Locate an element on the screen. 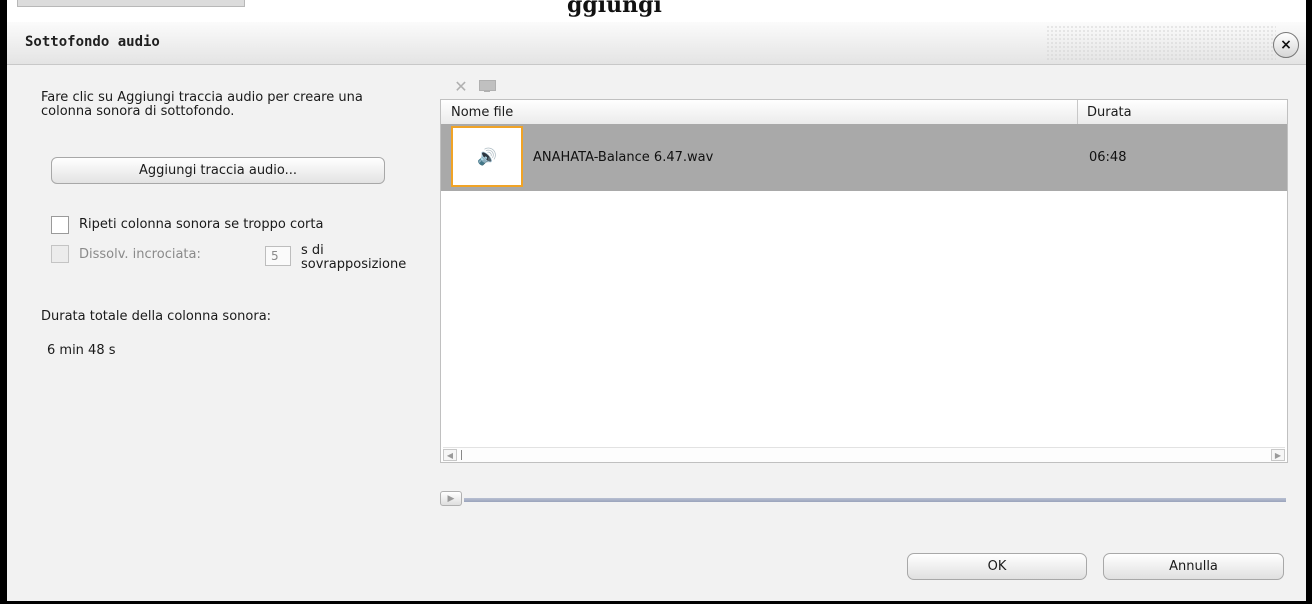 This screenshot has height=604, width=1312. column-header-filename: Nome file is located at coordinates (482, 112).